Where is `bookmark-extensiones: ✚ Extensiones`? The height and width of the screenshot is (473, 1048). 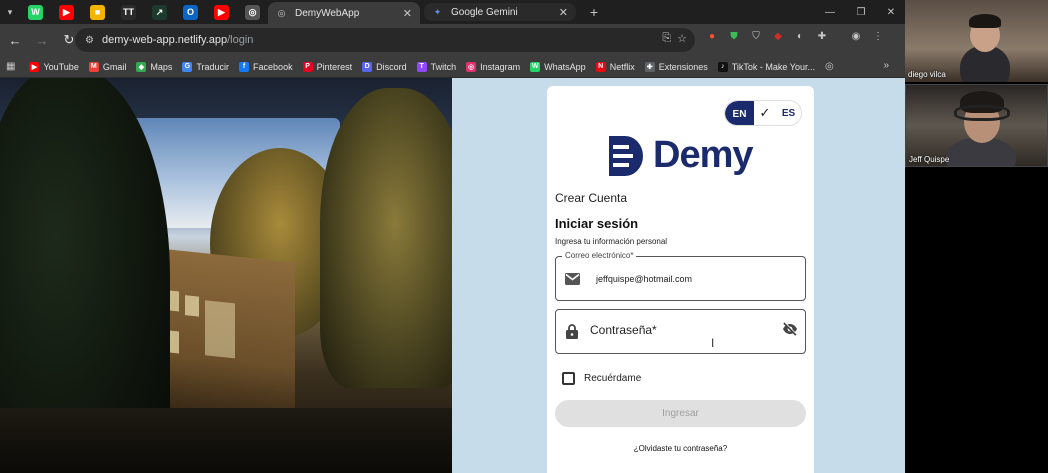
bookmark-extensiones: ✚ Extensiones is located at coordinates (676, 66).